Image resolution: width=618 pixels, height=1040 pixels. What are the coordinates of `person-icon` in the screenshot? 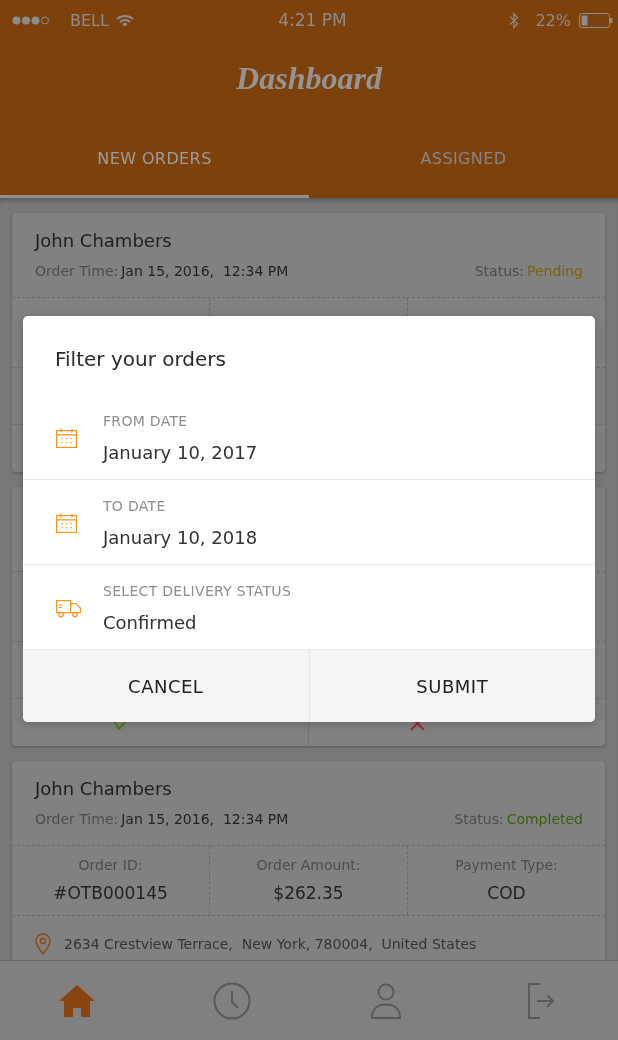 It's located at (386, 1000).